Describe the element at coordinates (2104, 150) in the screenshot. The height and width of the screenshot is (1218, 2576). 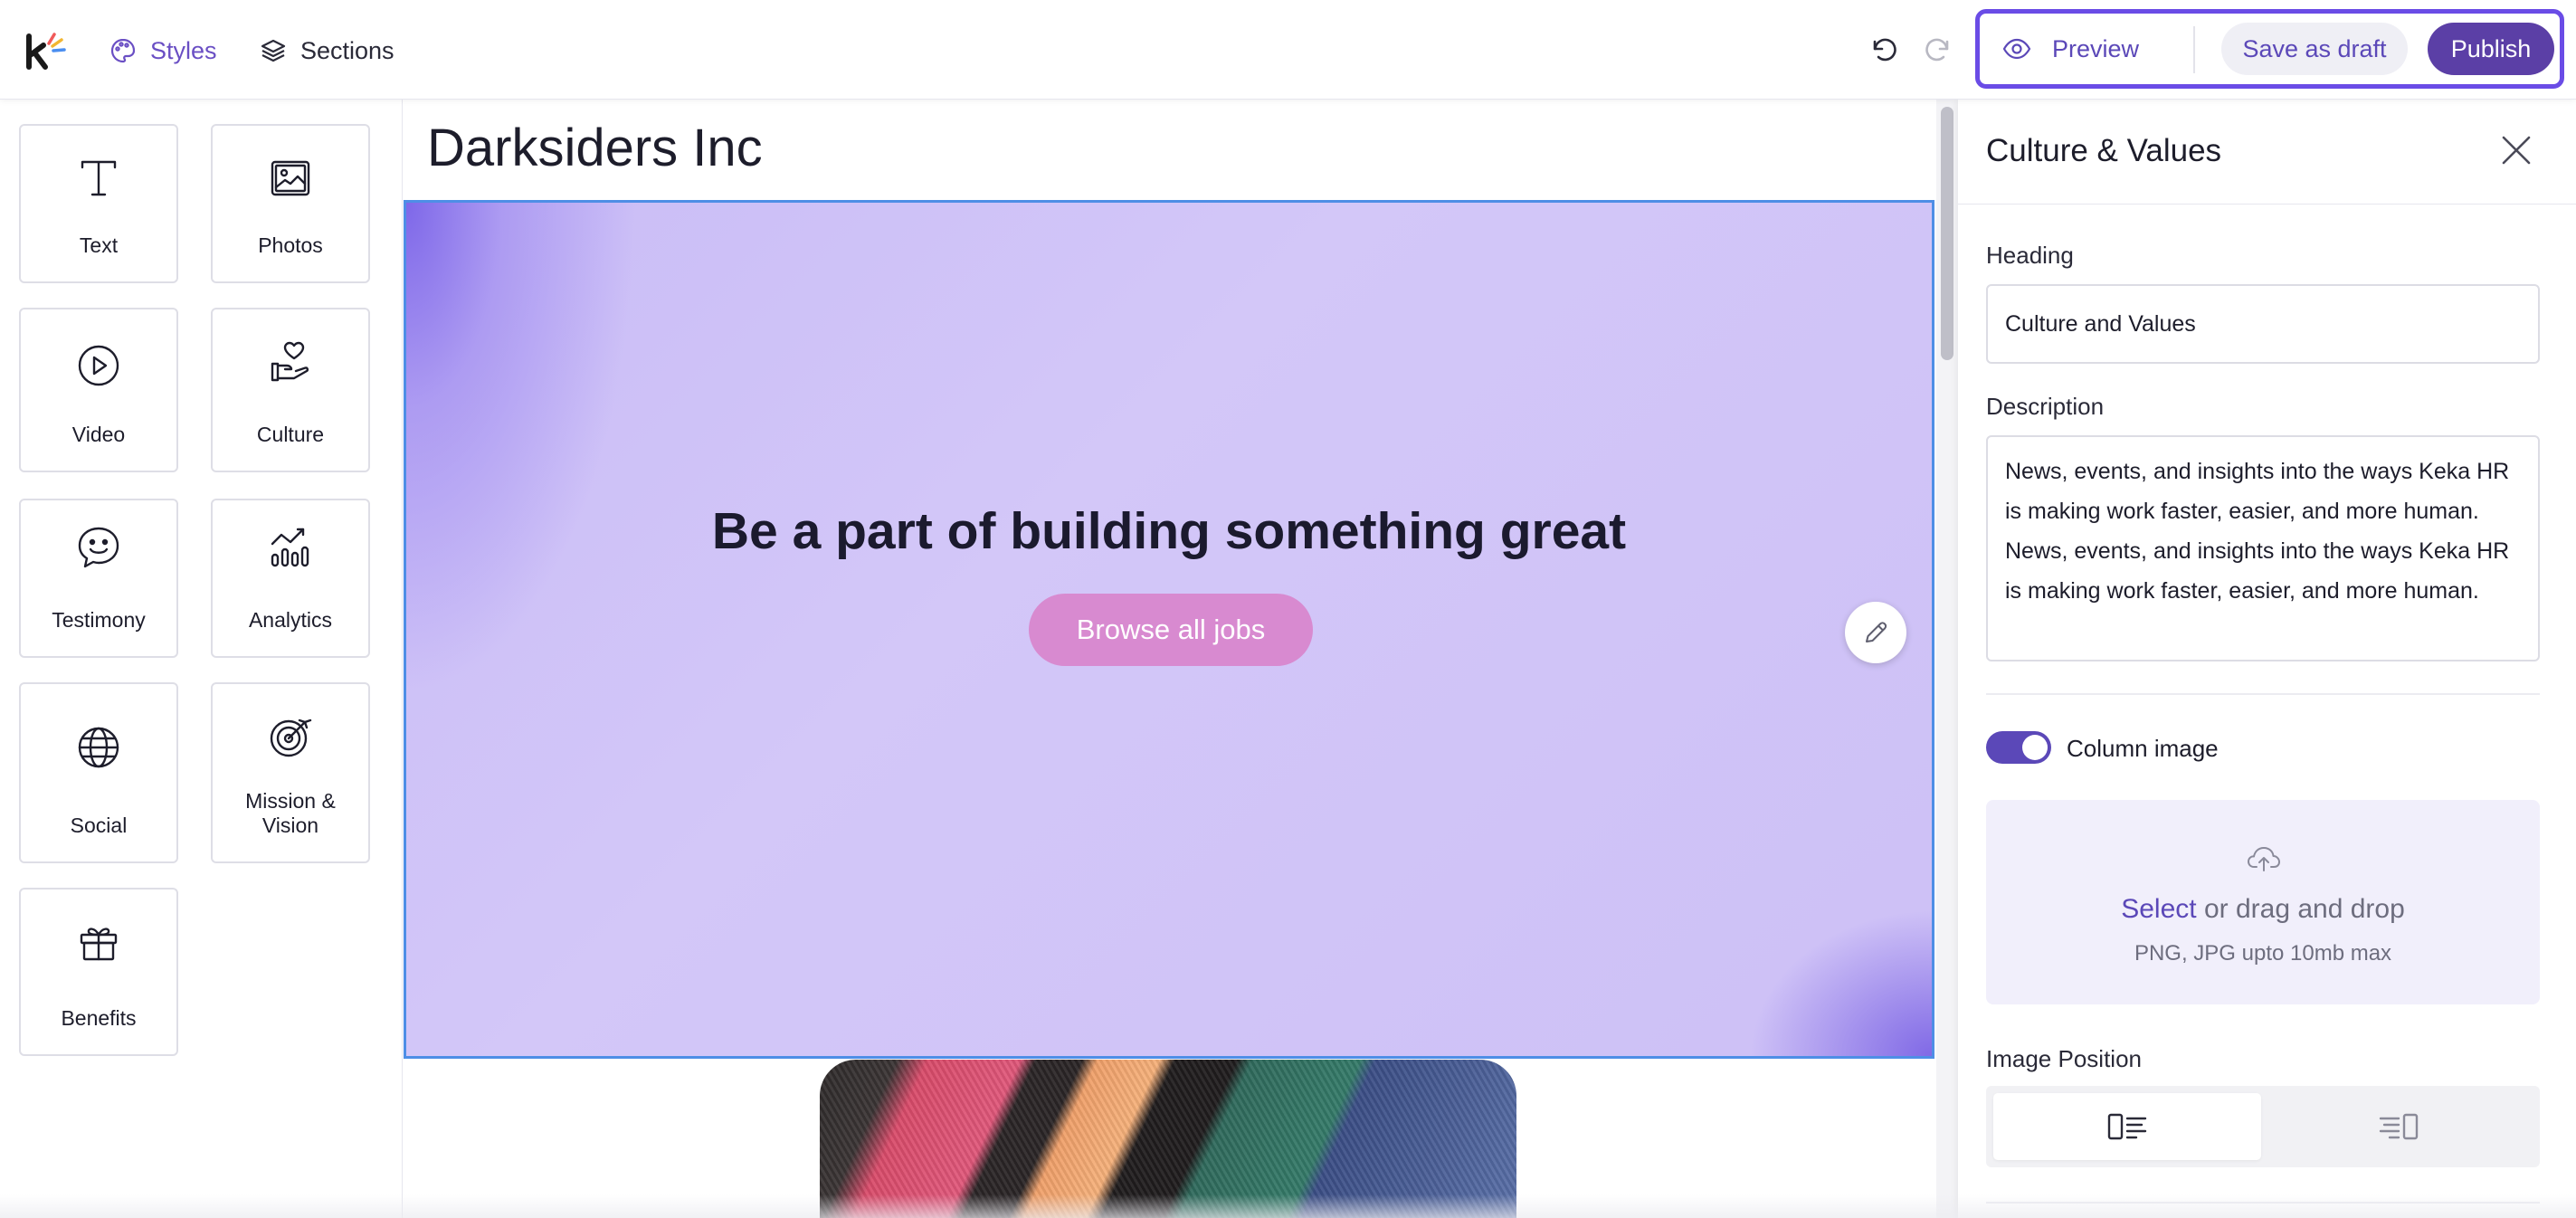
I see `panel-title: Culture & Values` at that location.